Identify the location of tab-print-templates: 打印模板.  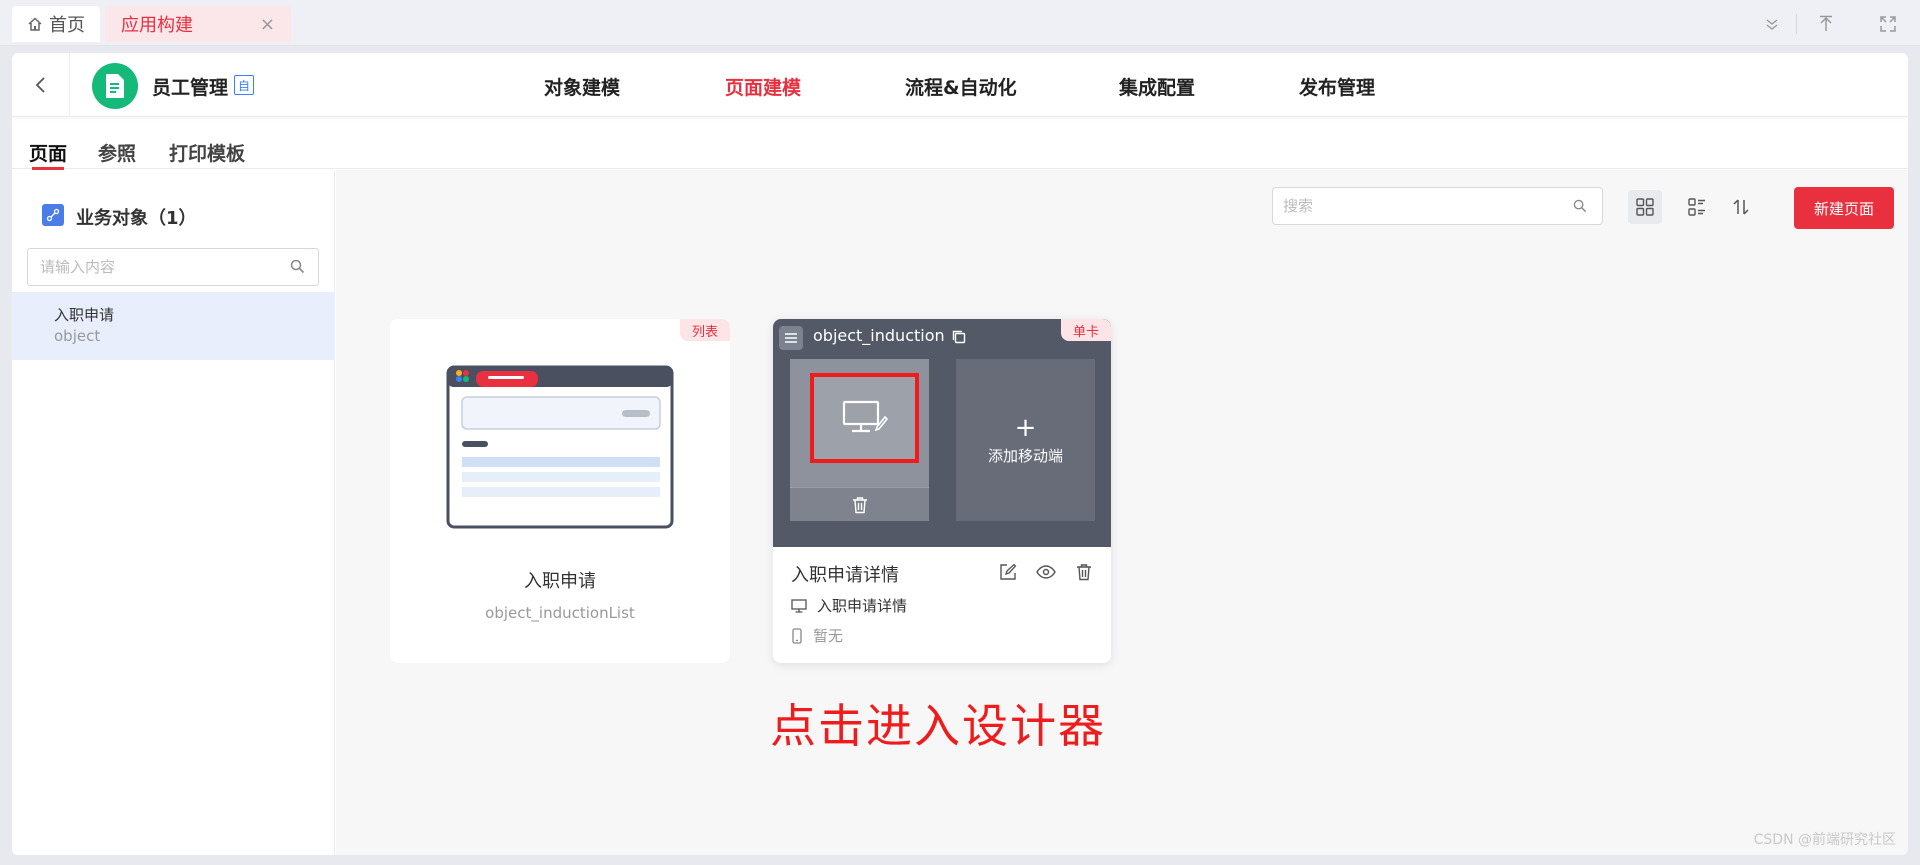
(207, 152).